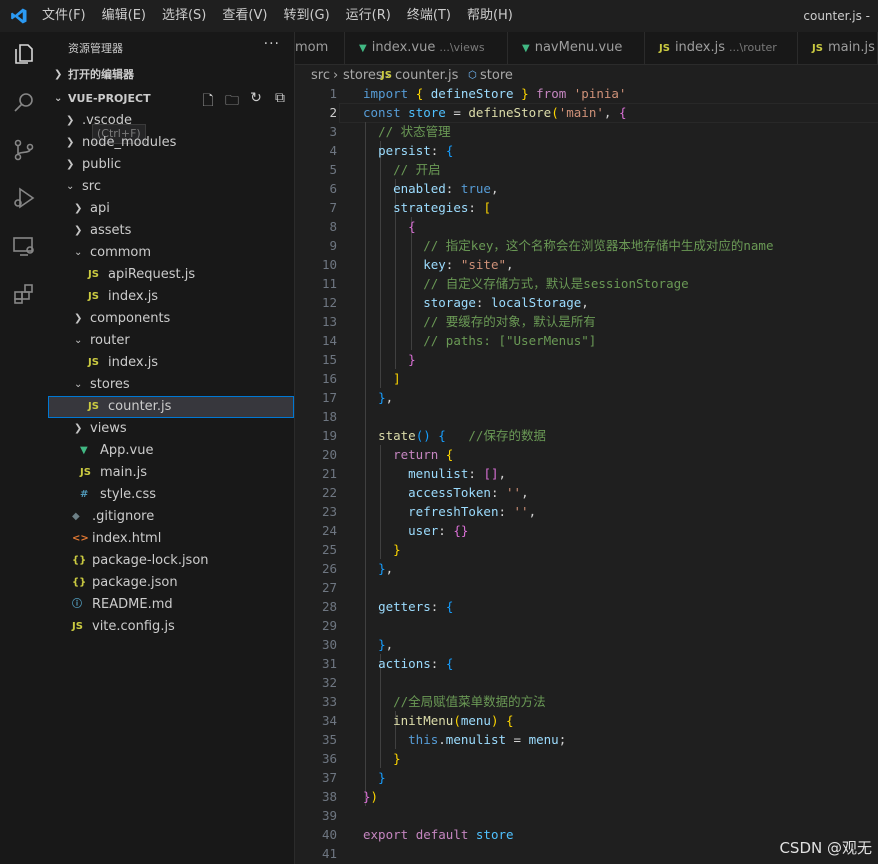 This screenshot has width=878, height=864. I want to click on tree-file: JS main.js, so click(171, 473).